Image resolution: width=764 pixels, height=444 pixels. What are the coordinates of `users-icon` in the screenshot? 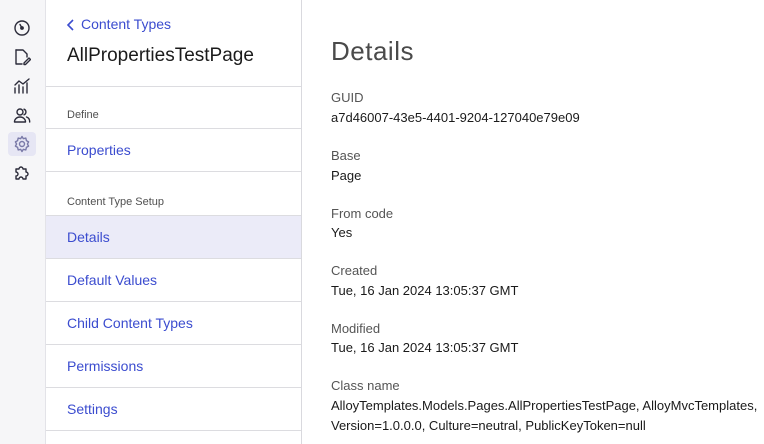 It's located at (22, 115).